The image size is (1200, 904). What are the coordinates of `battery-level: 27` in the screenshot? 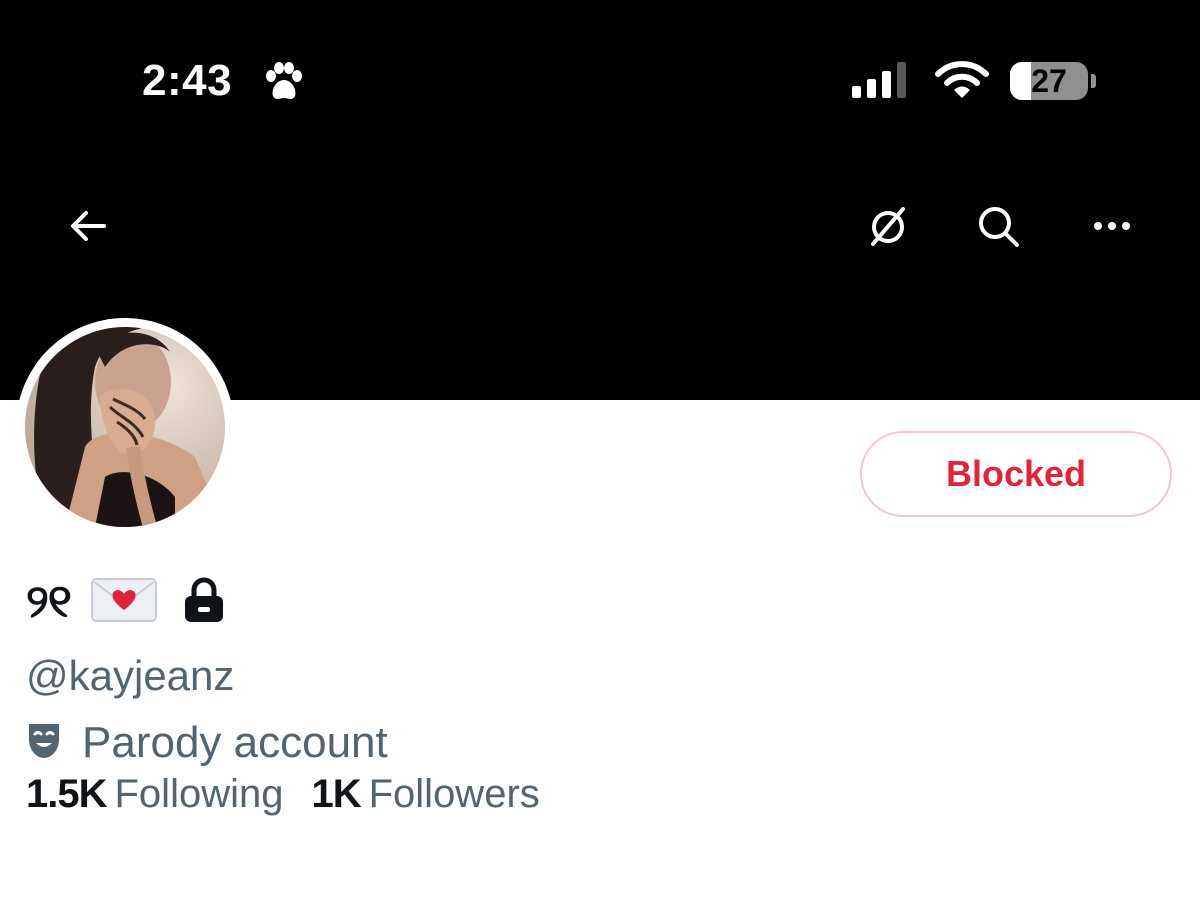 It's located at (1049, 81).